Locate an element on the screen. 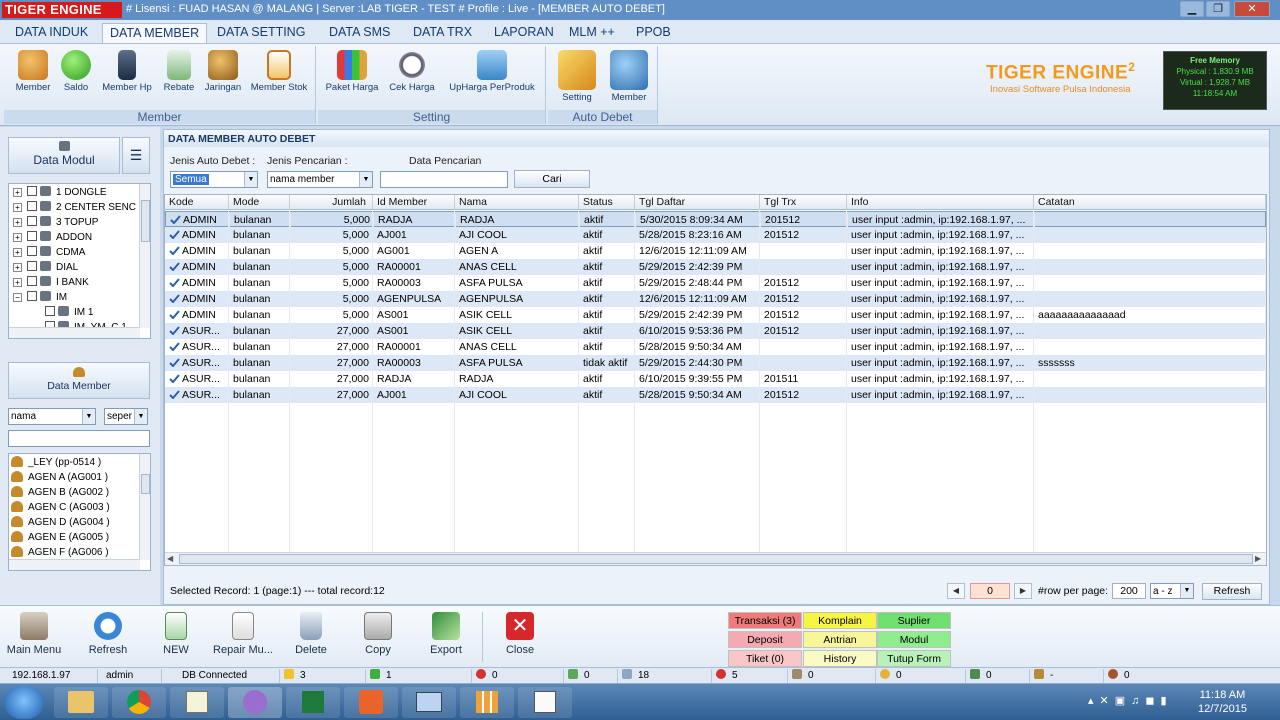  member-list-item: AGEN F (AG006 ) is located at coordinates (79, 552).